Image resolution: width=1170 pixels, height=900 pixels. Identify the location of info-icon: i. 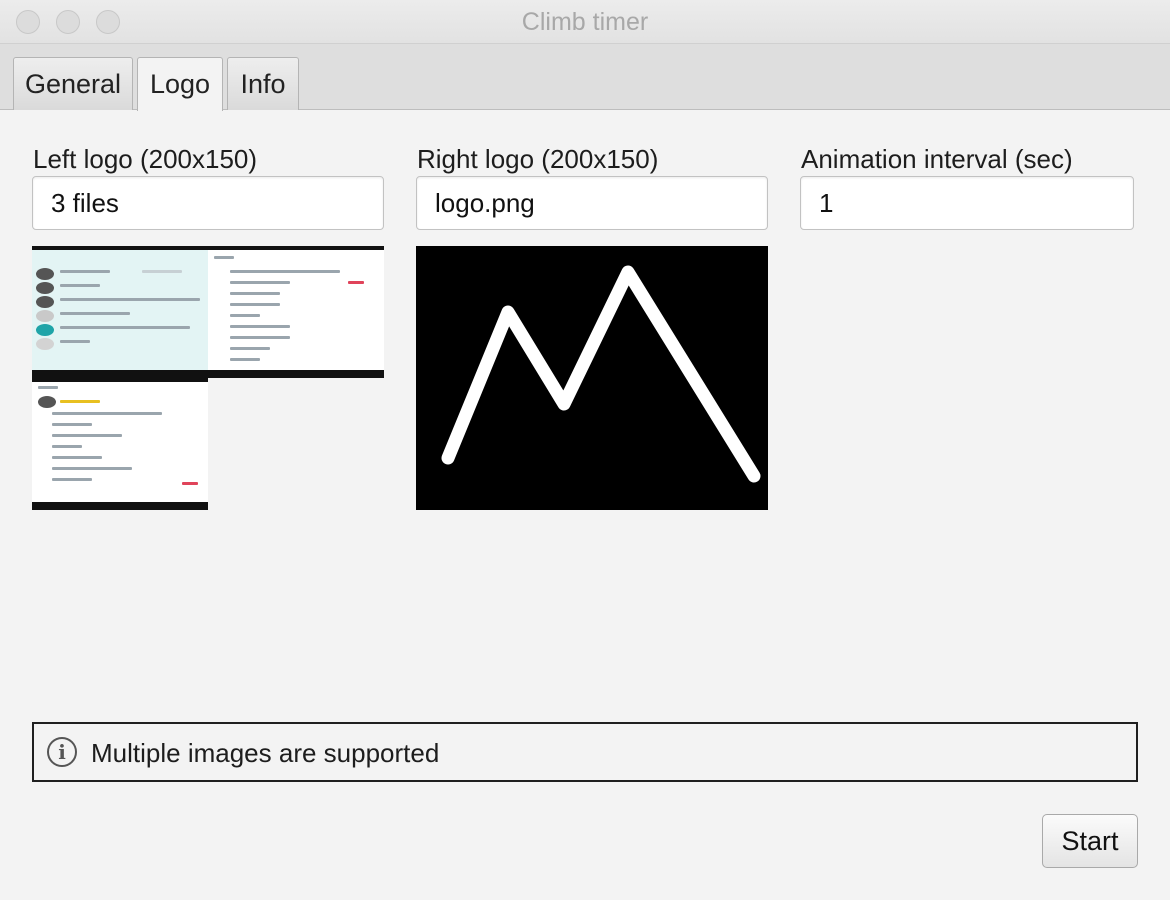
(62, 752).